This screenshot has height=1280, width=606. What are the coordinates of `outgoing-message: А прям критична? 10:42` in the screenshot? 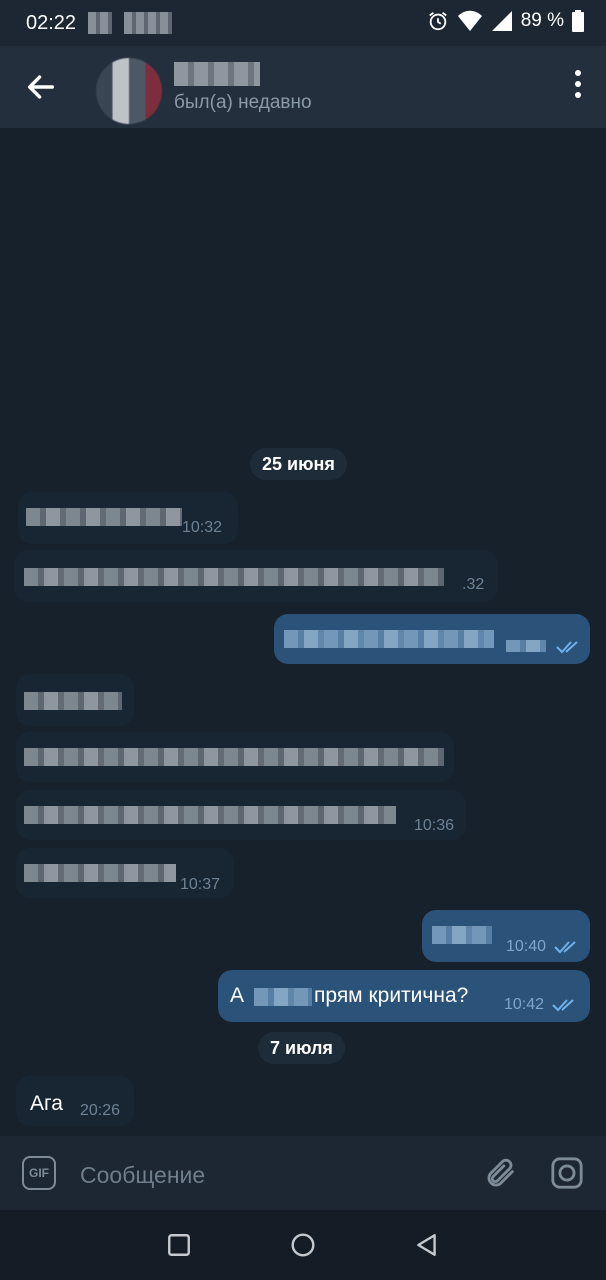 It's located at (404, 996).